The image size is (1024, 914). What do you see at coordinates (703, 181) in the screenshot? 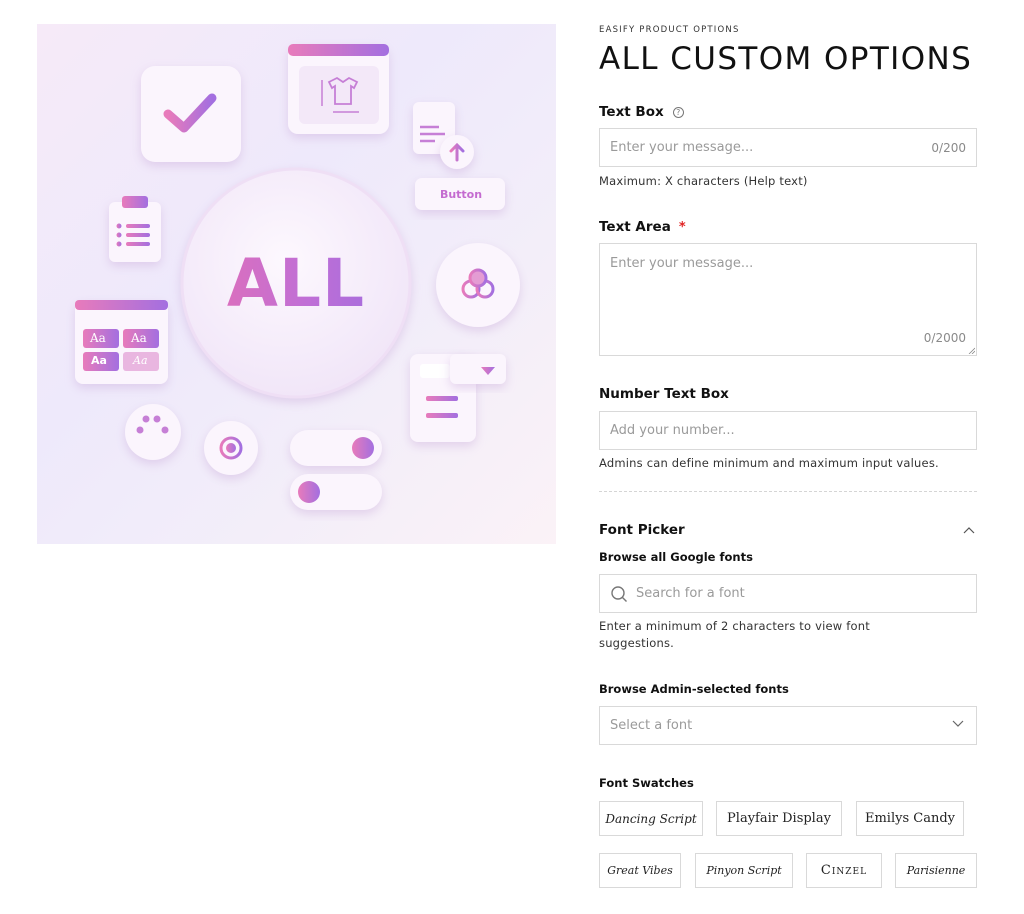
I see `text-box-help: Maximum: X characters (Help text)` at bounding box center [703, 181].